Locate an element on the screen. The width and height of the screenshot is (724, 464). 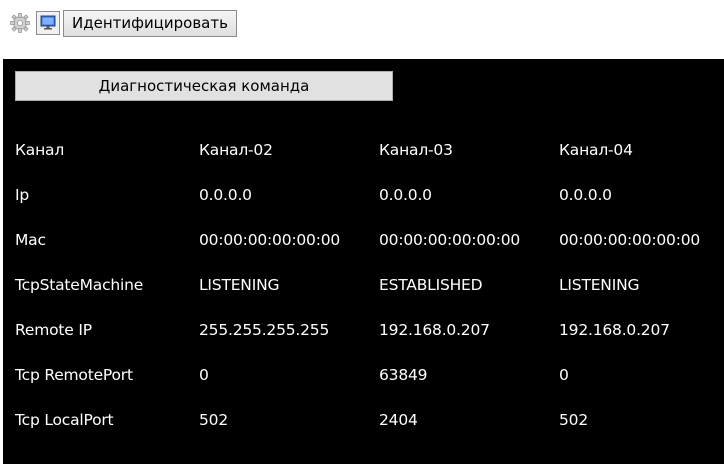
row-label: Mac is located at coordinates (30, 240).